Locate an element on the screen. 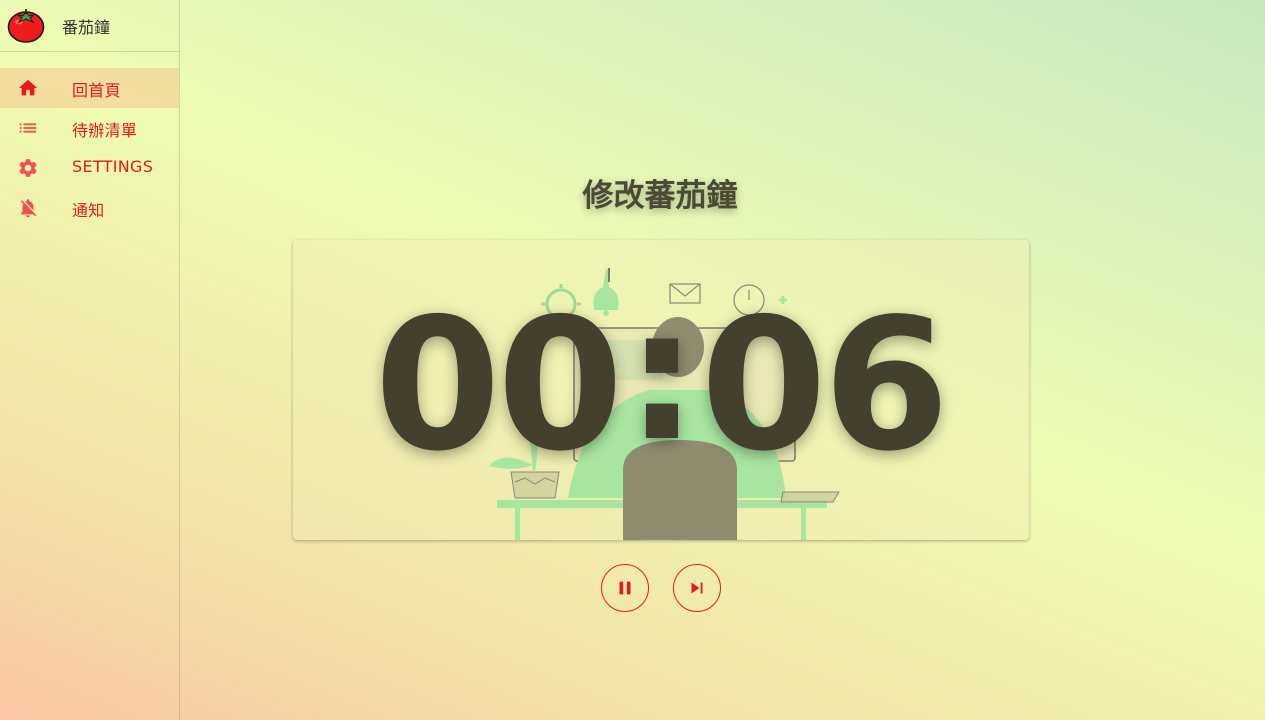 The width and height of the screenshot is (1265, 720). gear-icon is located at coordinates (28, 168).